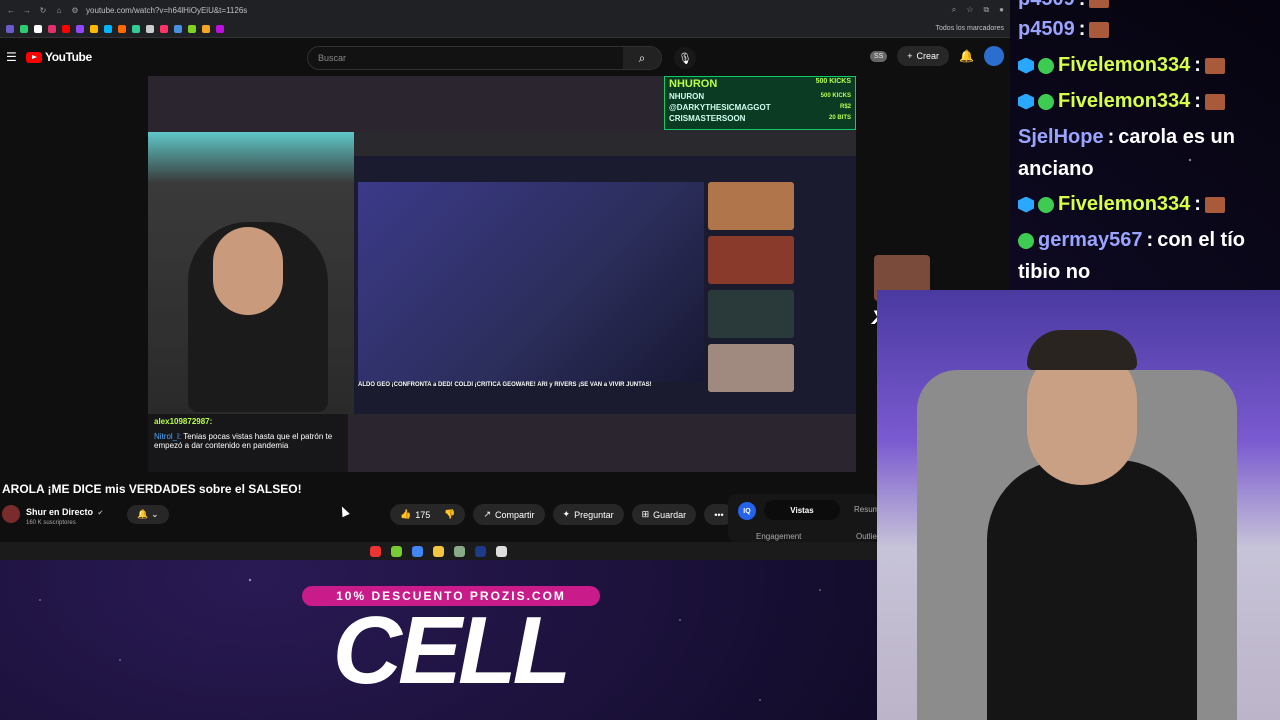 The image size is (1280, 720). Describe the element at coordinates (59, 512) in the screenshot. I see `channel-name: Shur en Directo` at that location.